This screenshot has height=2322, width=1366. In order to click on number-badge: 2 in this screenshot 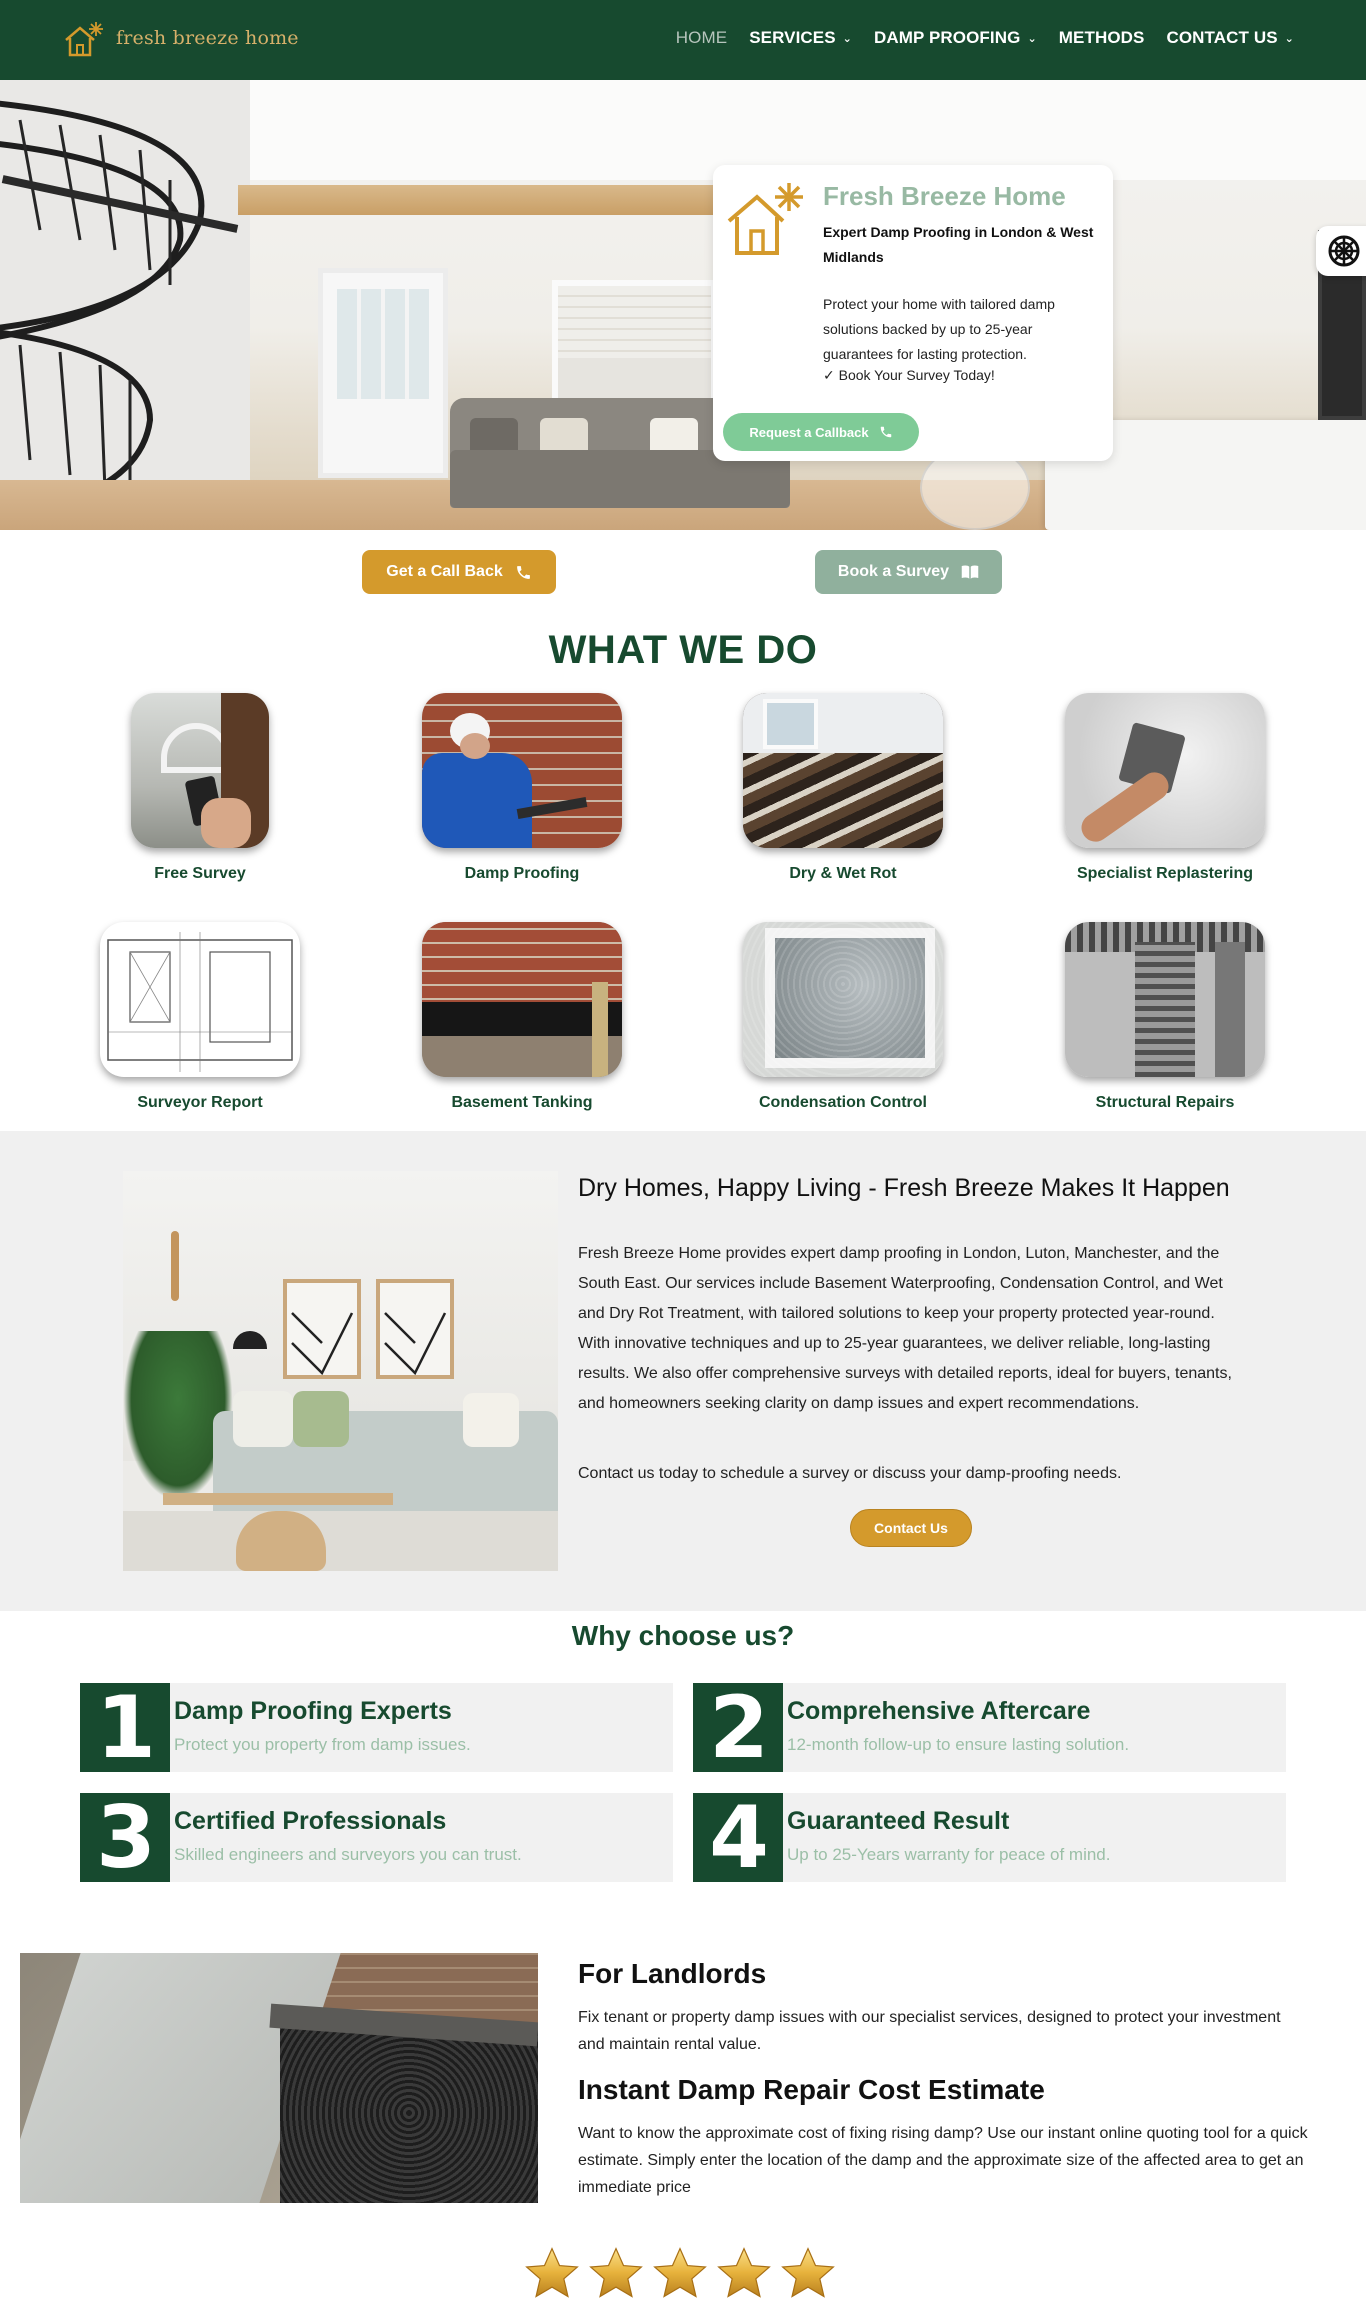, I will do `click(738, 1728)`.